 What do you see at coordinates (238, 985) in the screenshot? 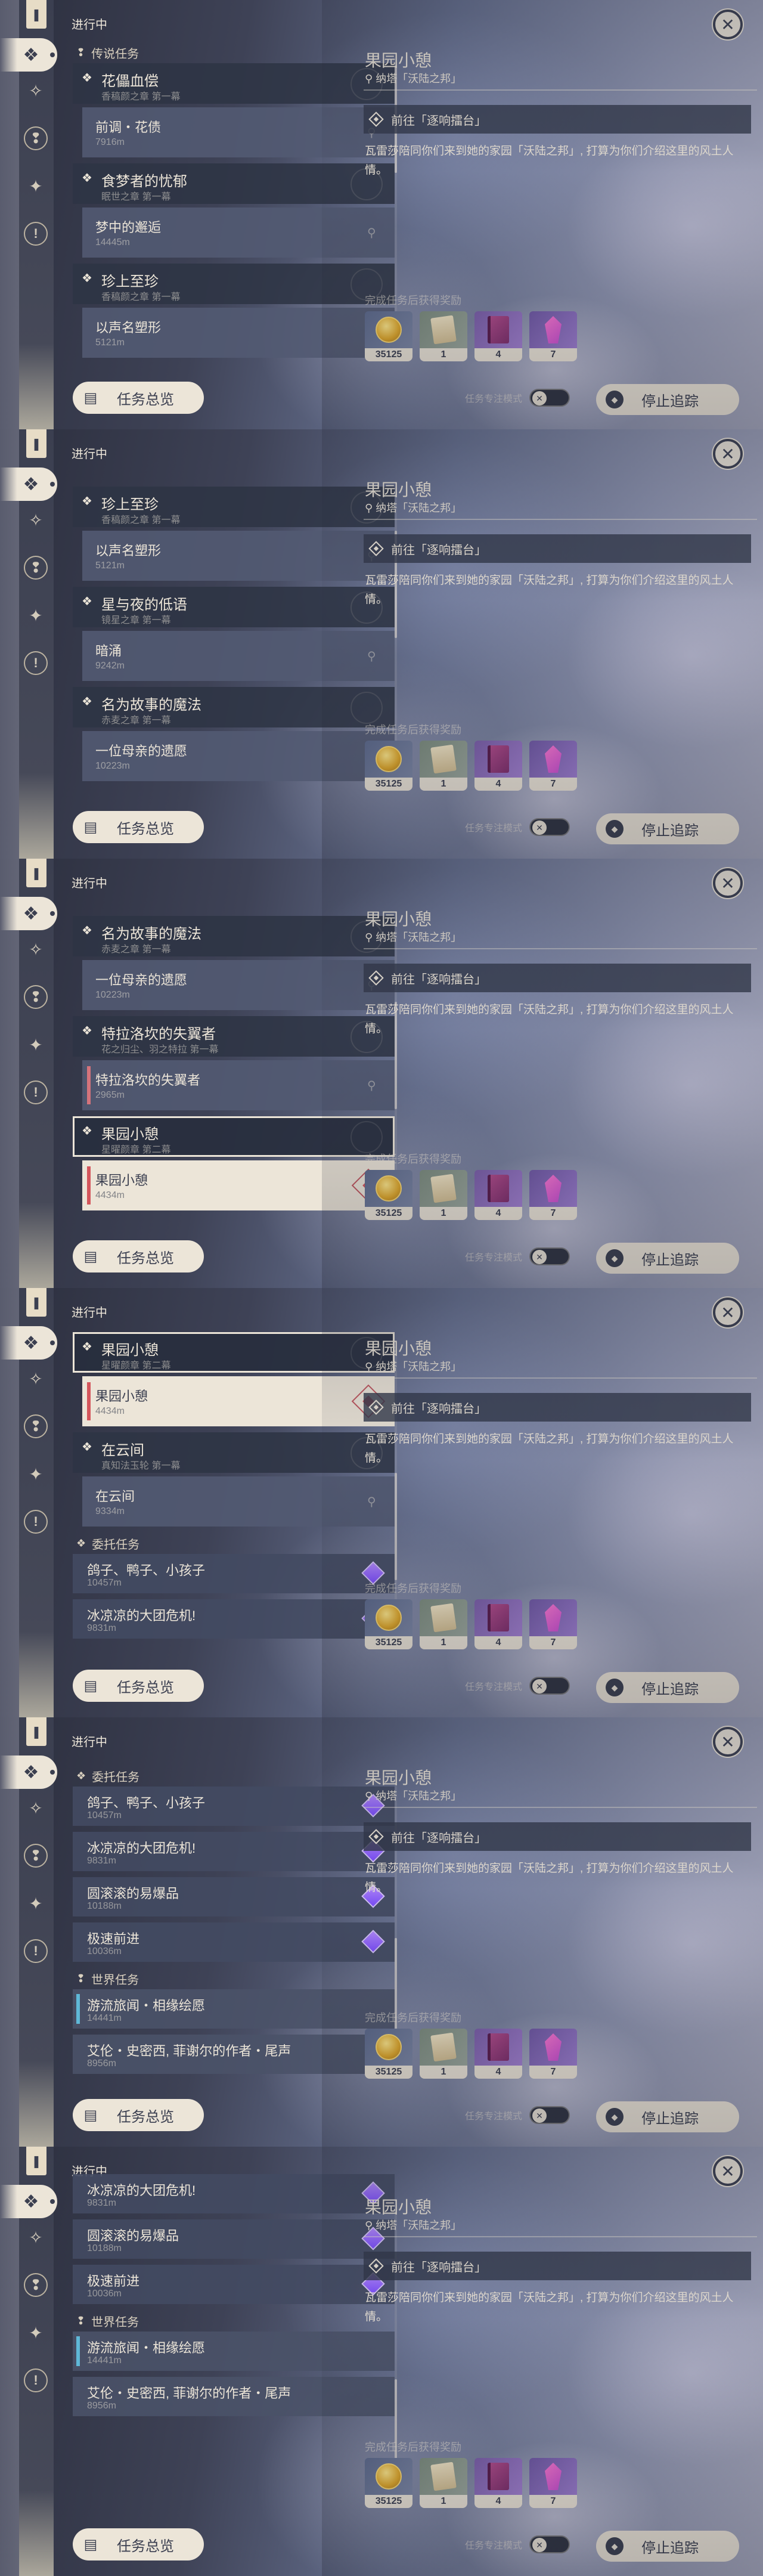
I see `quest-step: 一位母亲的遗愿10223m⚲` at bounding box center [238, 985].